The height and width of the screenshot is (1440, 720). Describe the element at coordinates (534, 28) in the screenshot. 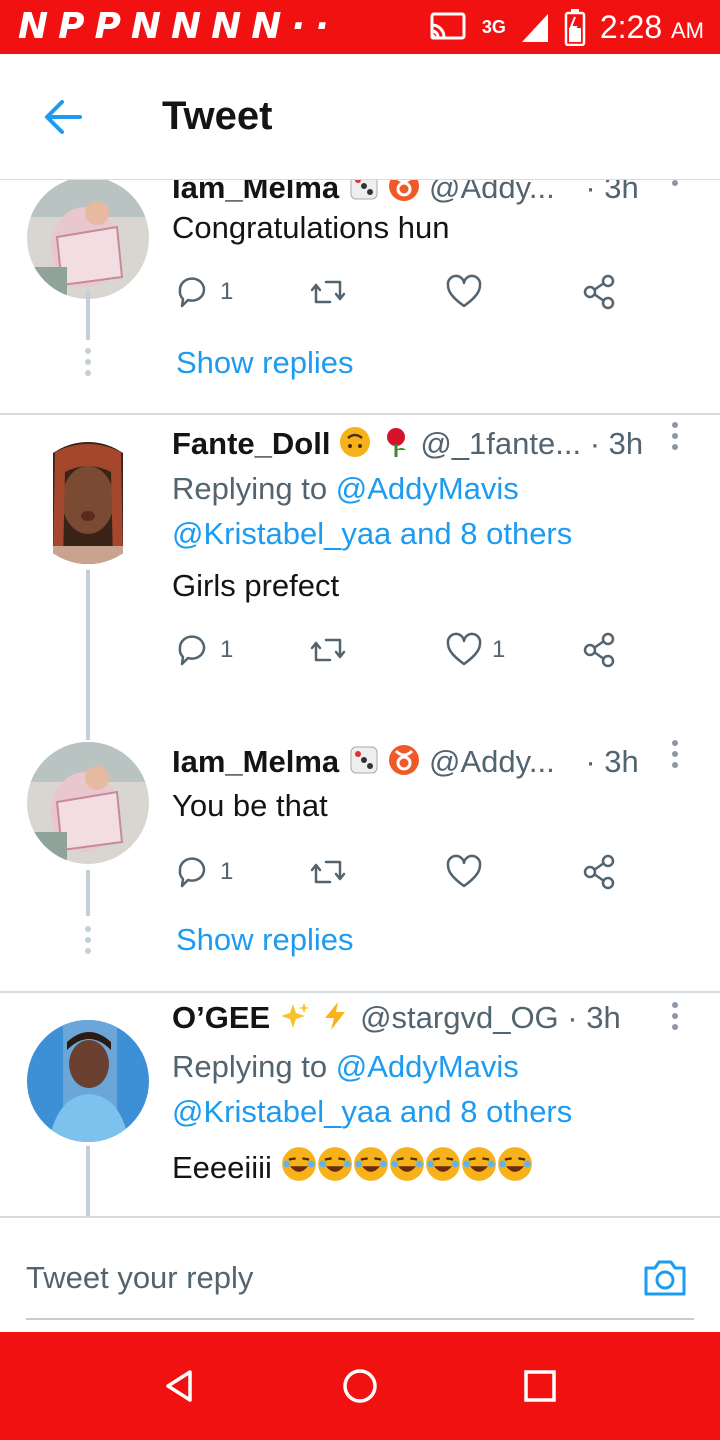

I see `signal-icon` at that location.